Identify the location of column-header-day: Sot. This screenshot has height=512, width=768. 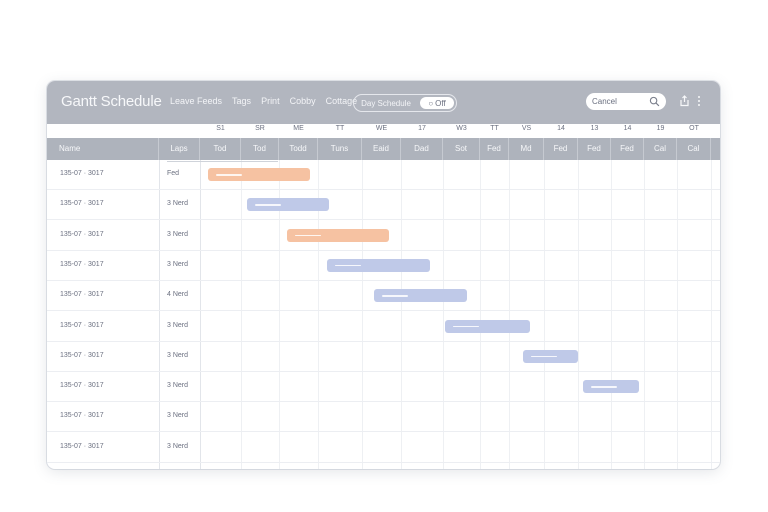
(461, 149).